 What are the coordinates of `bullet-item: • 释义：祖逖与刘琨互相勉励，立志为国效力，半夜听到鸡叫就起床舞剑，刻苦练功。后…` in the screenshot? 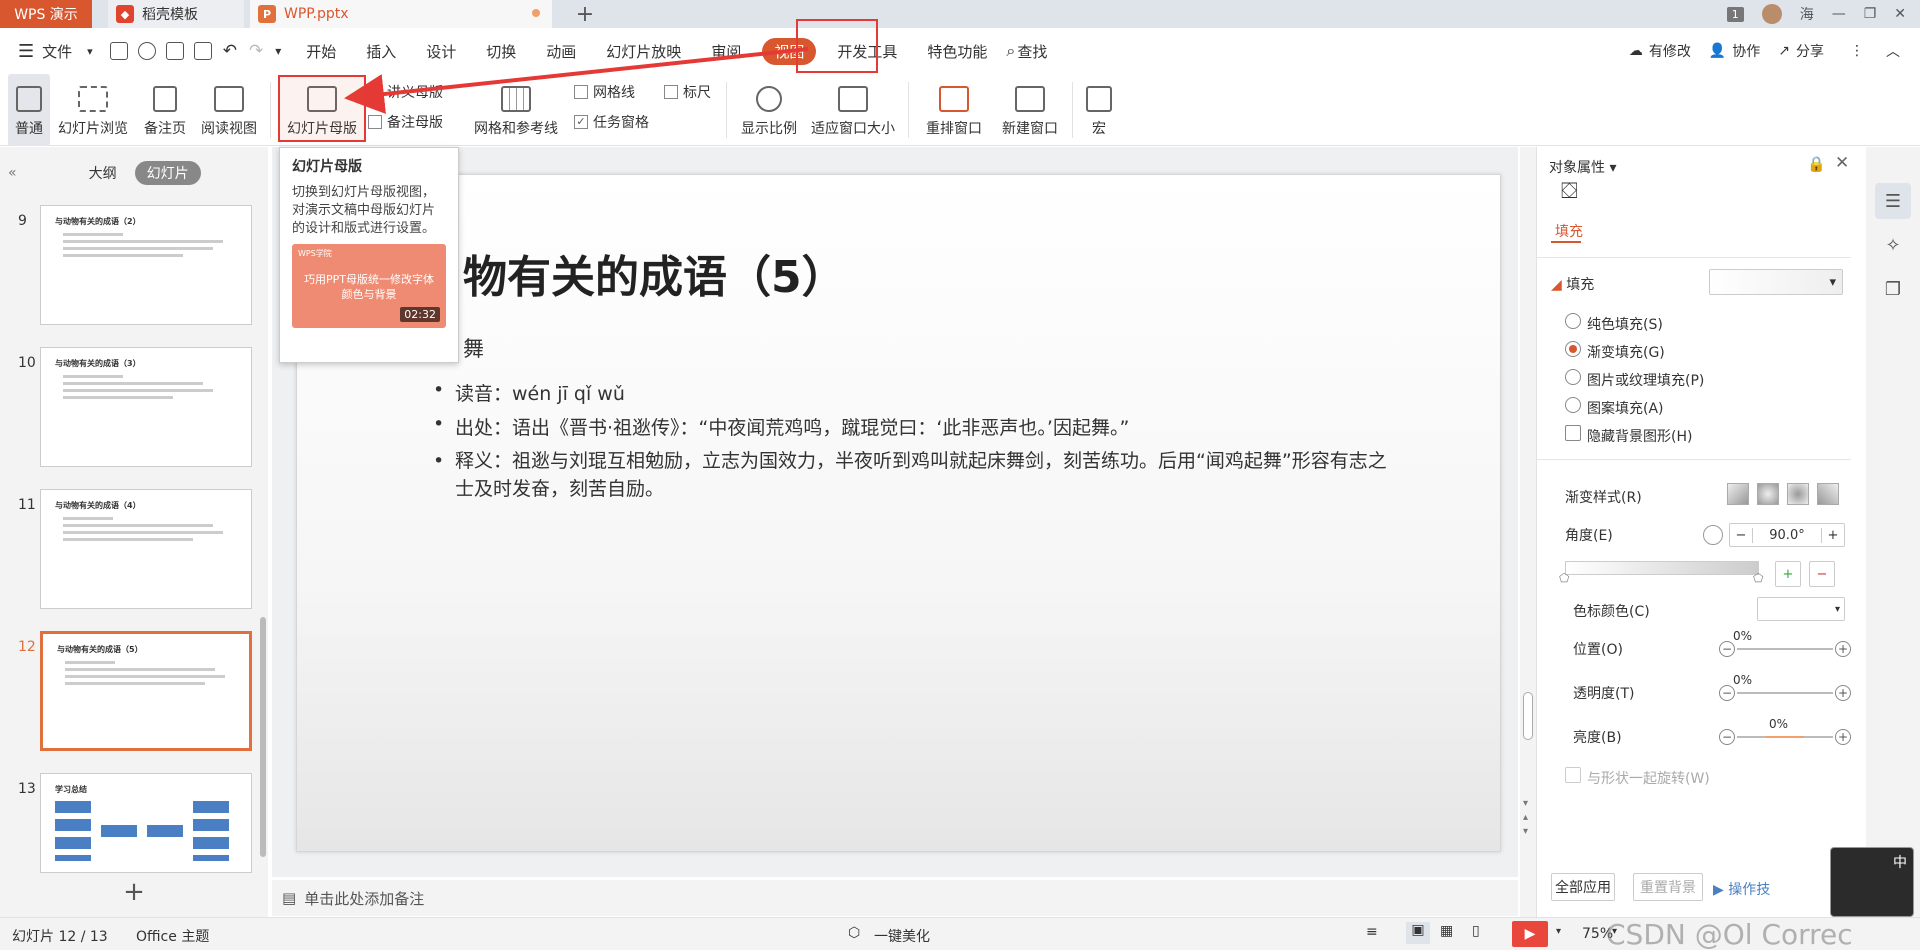 It's located at (913, 475).